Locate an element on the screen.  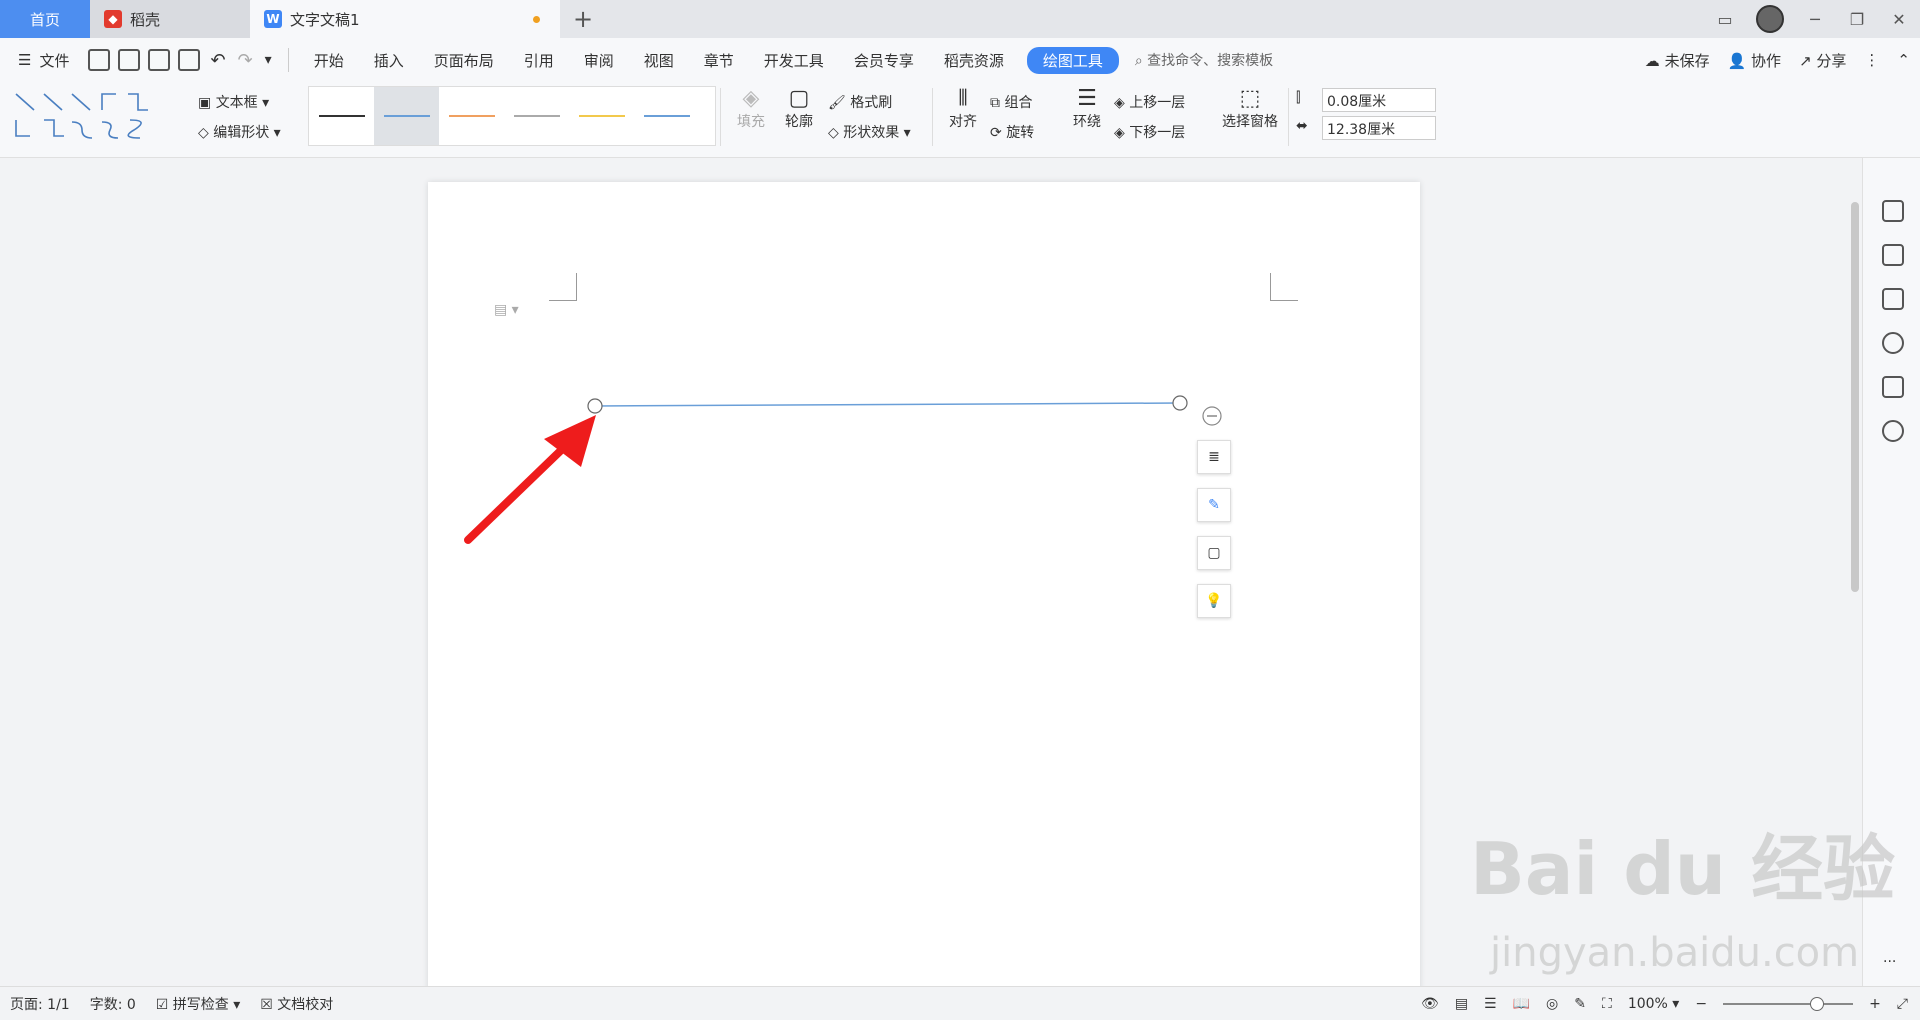
export-pdf-icon is located at coordinates (129, 60).